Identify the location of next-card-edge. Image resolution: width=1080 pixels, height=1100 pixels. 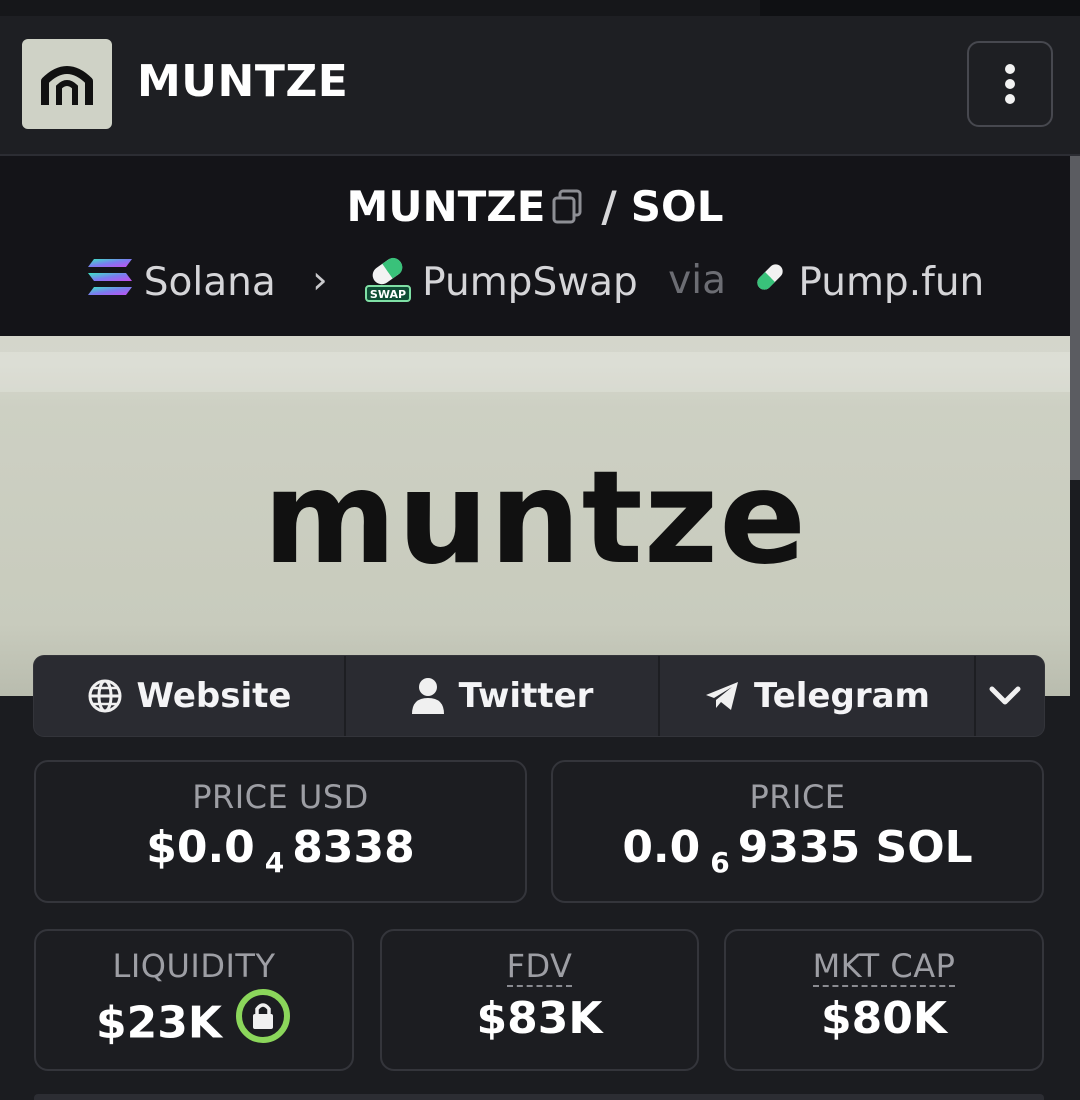
(539, 1097).